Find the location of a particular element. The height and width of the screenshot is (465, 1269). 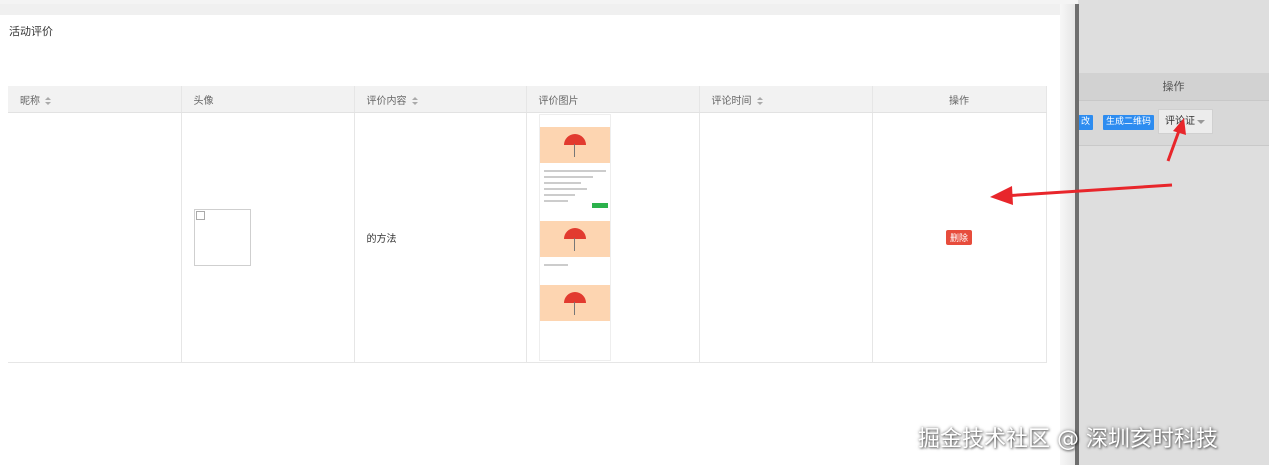

bg-comment-select: 评论证 is located at coordinates (1185, 121).